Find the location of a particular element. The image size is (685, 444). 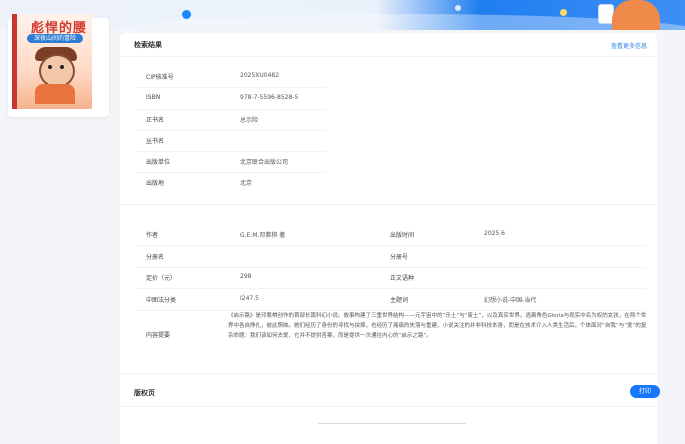

field-label: 出版时间 is located at coordinates (402, 235).